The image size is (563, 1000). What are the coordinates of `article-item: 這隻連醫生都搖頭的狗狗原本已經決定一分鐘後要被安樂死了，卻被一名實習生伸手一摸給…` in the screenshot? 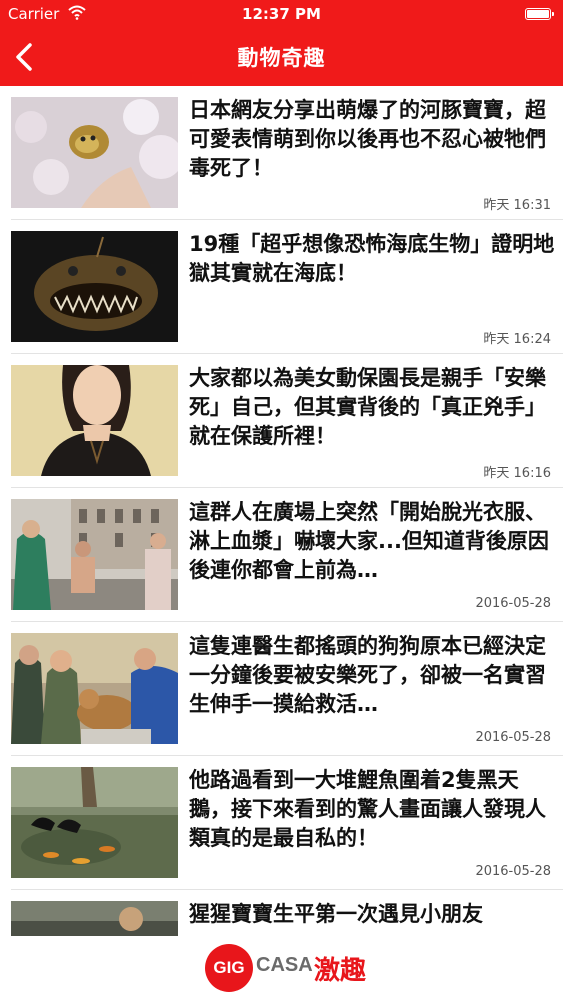 It's located at (281, 689).